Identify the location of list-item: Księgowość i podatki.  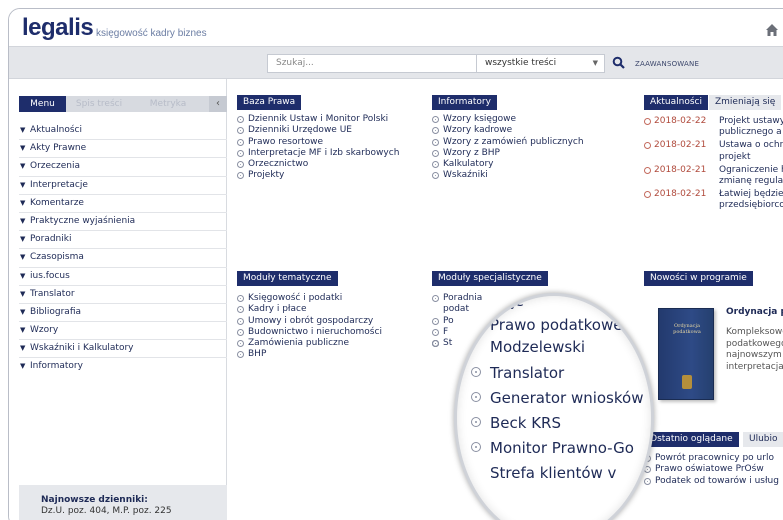
(309, 298).